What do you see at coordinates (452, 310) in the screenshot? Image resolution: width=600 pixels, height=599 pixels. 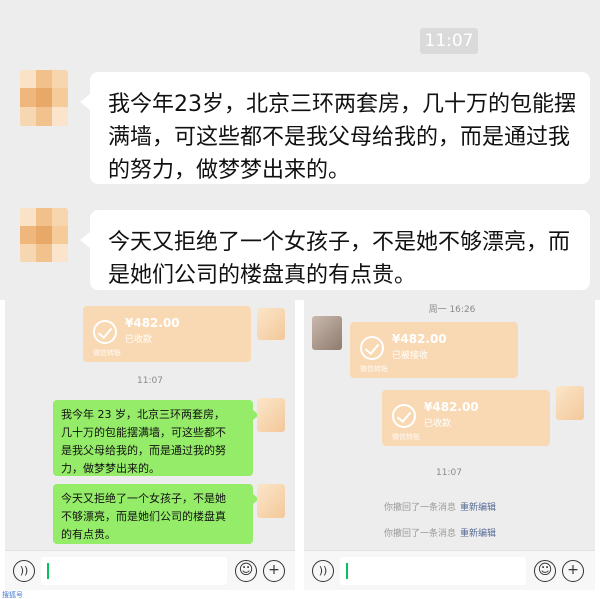 I see `timestamp: 周一 16:26` at bounding box center [452, 310].